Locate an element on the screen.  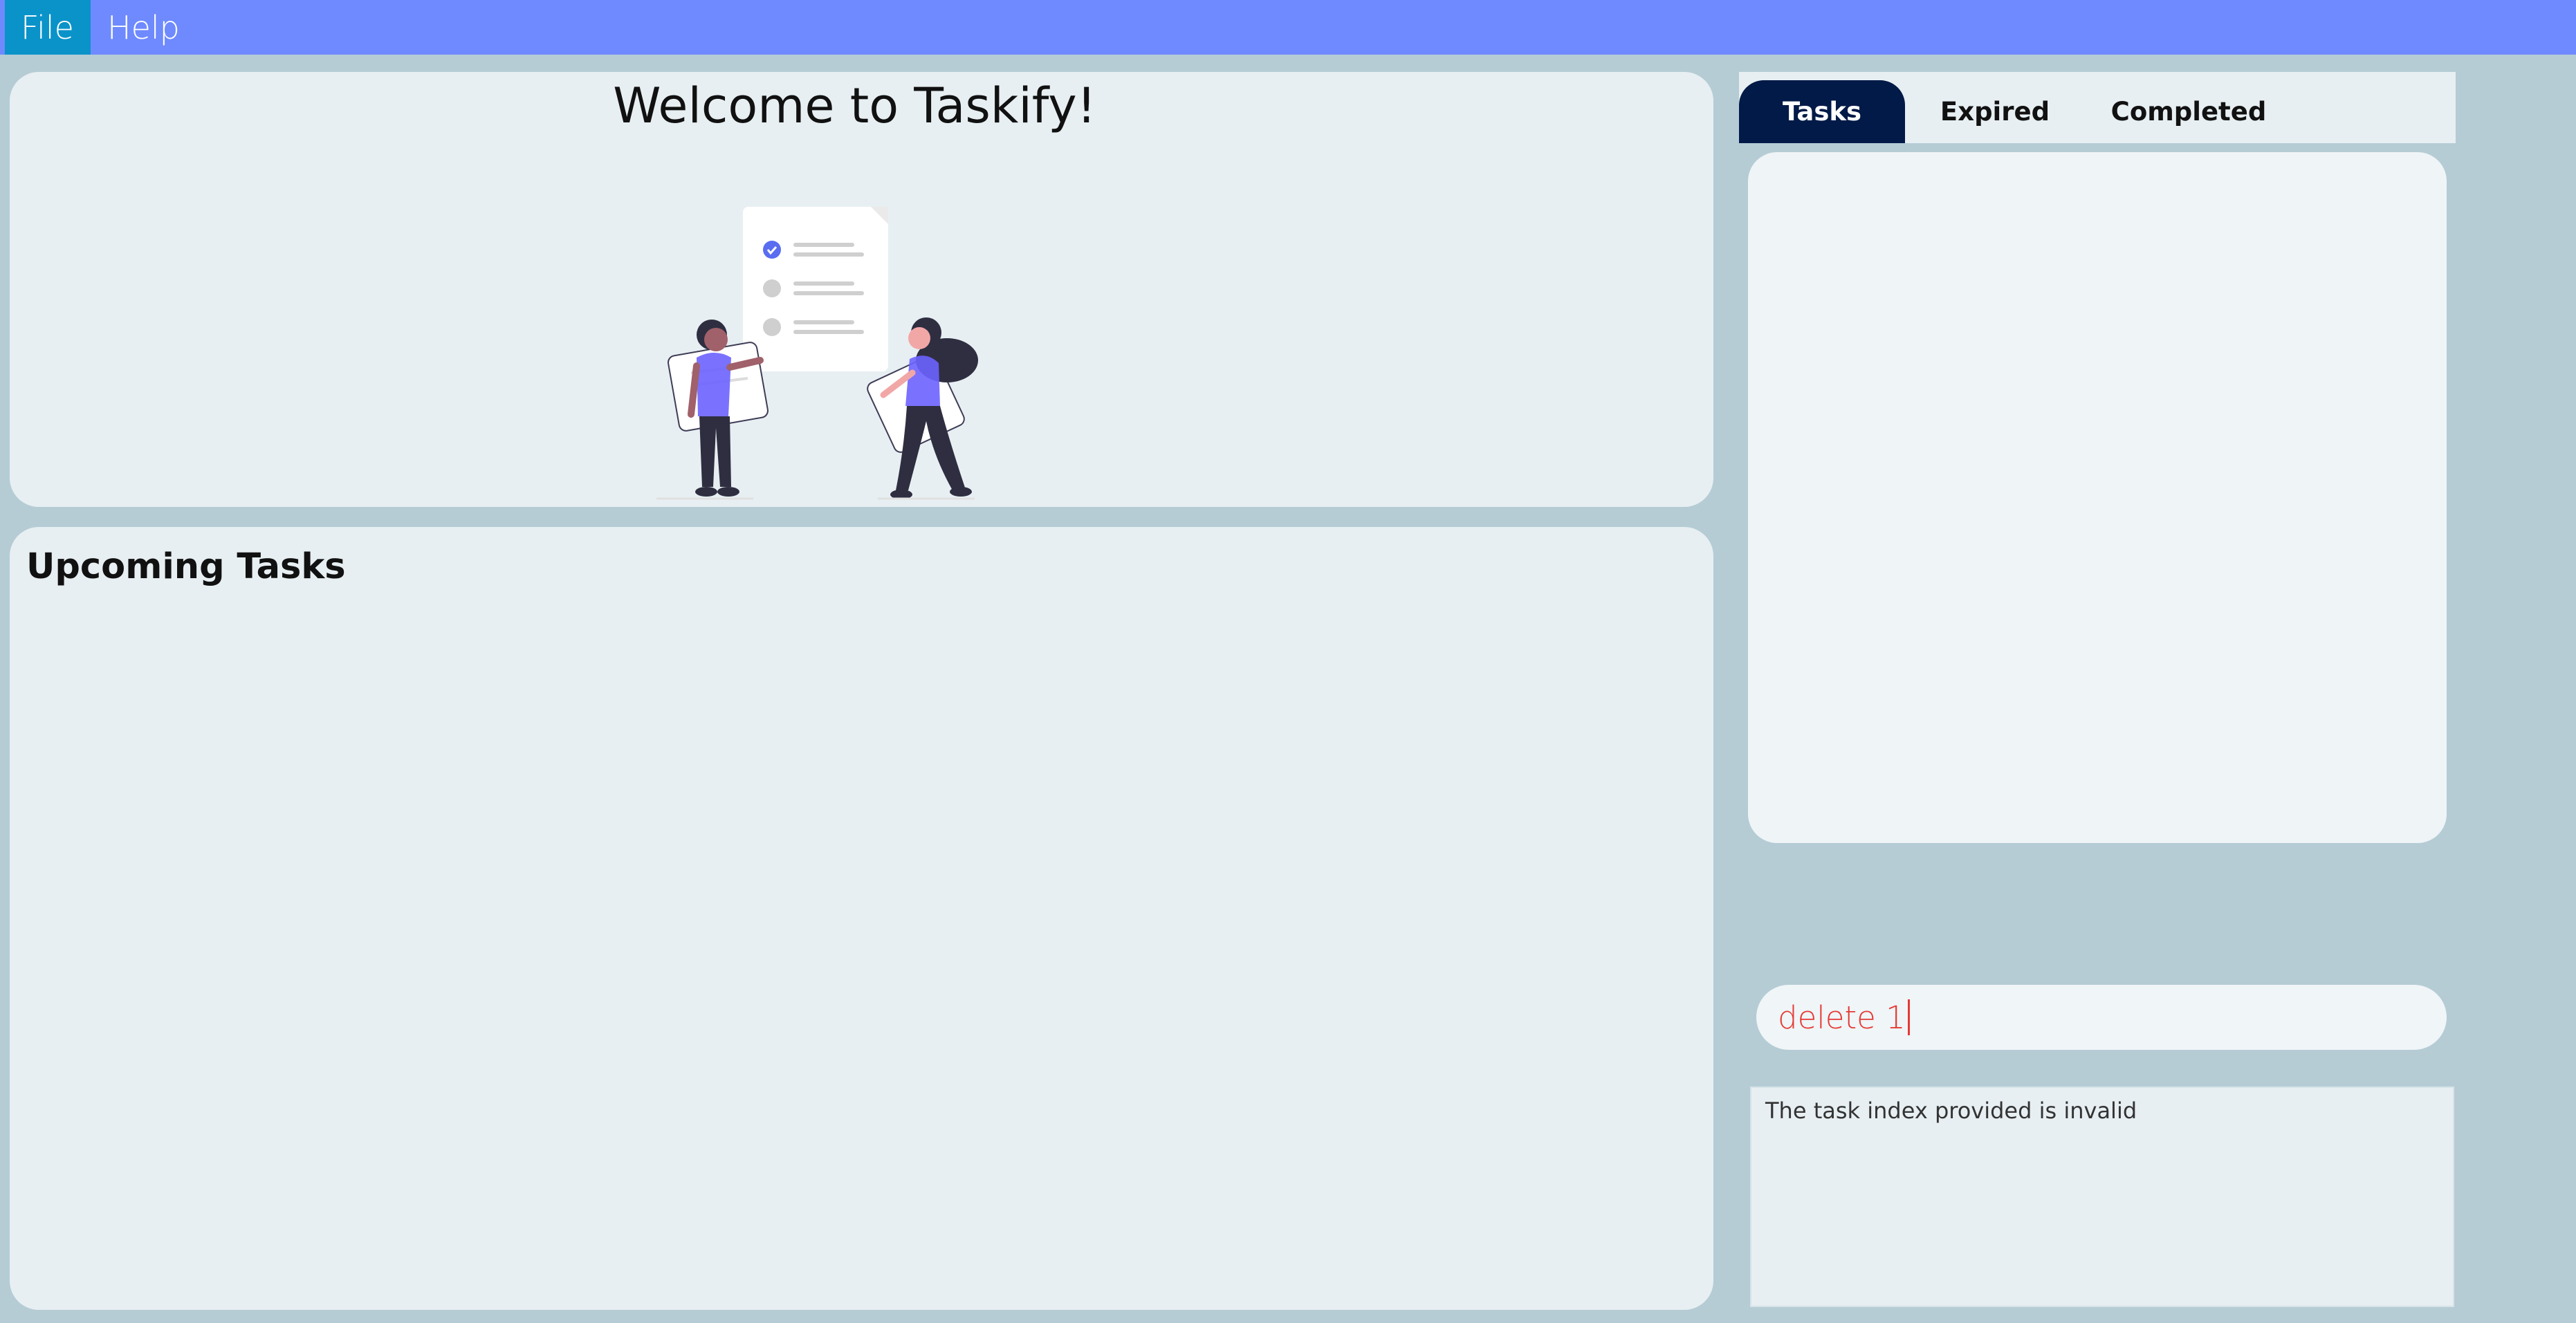
result-display: The task index provided is invalid is located at coordinates (2102, 1196).